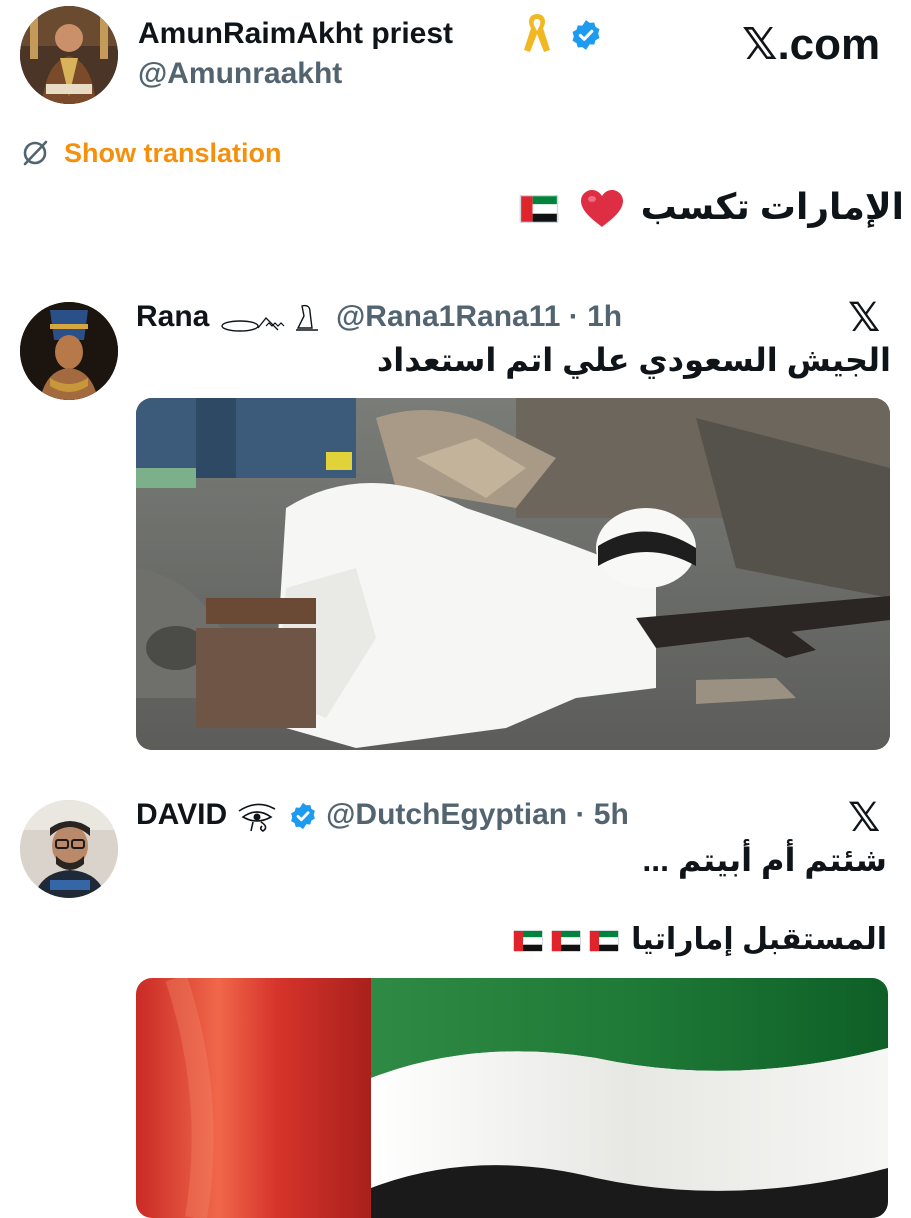 Image resolution: width=911 pixels, height=1218 pixels. I want to click on display-name-text: AmunRaimAkht priest, so click(295, 33).